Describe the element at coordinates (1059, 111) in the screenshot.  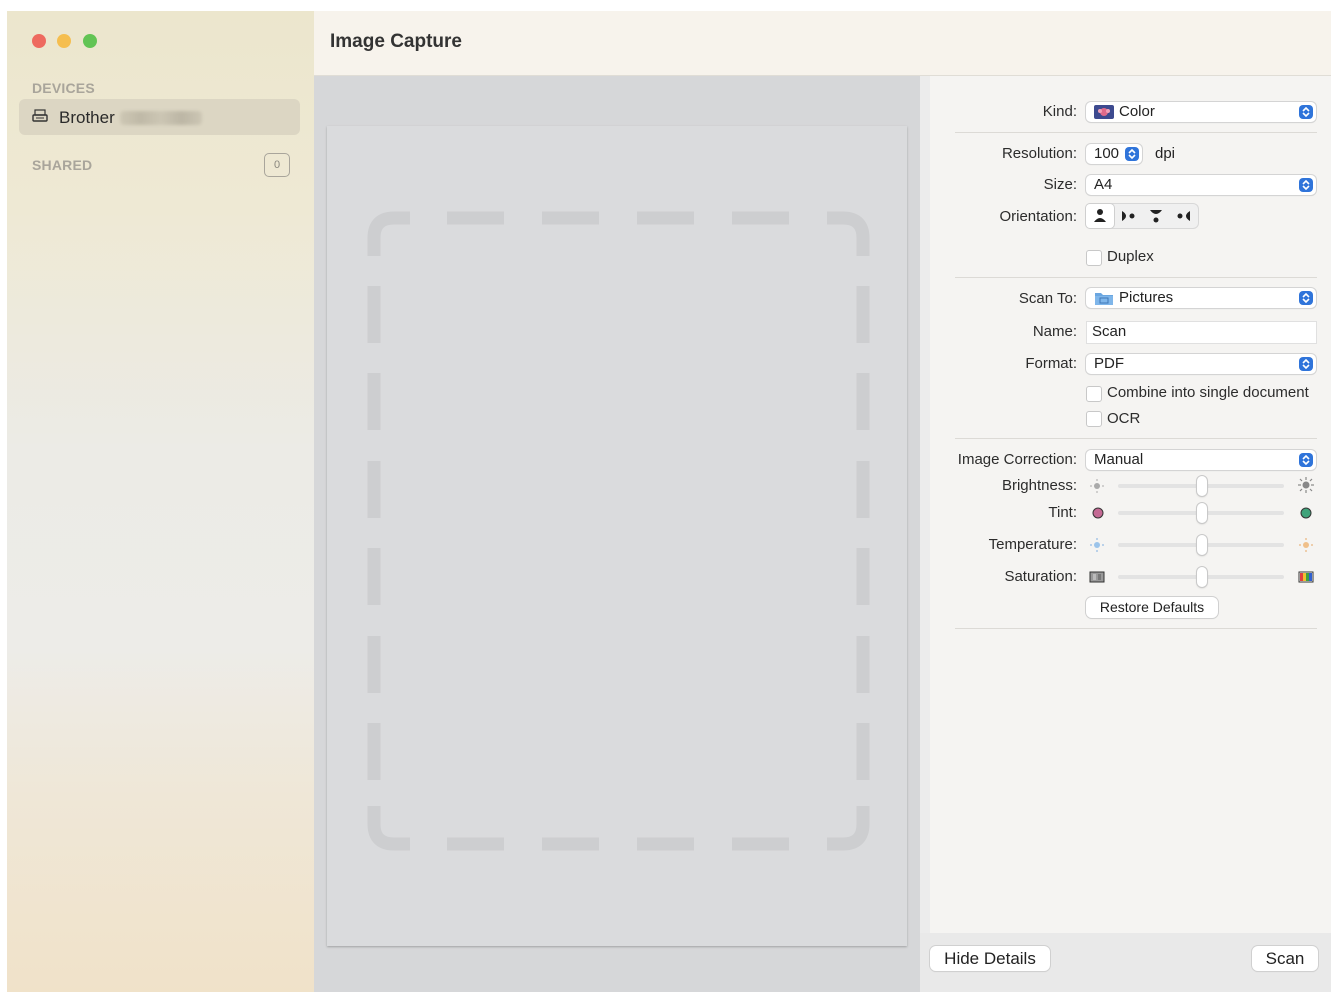
I see `kind-label: Kind:` at that location.